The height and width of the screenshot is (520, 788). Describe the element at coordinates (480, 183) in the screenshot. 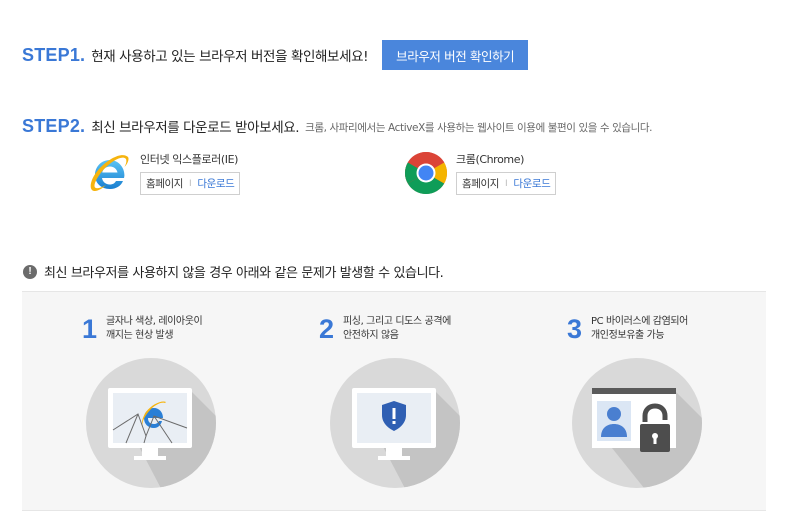

I see `chrome-homepage-link: 홈페이지` at that location.